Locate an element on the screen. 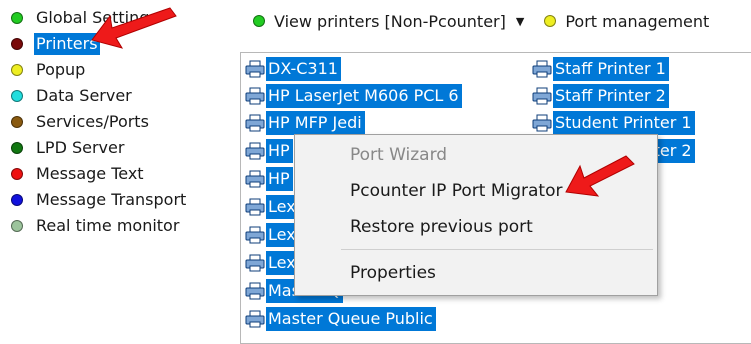 The height and width of the screenshot is (344, 751). printer-item: Master Queue Public is located at coordinates (340, 319).